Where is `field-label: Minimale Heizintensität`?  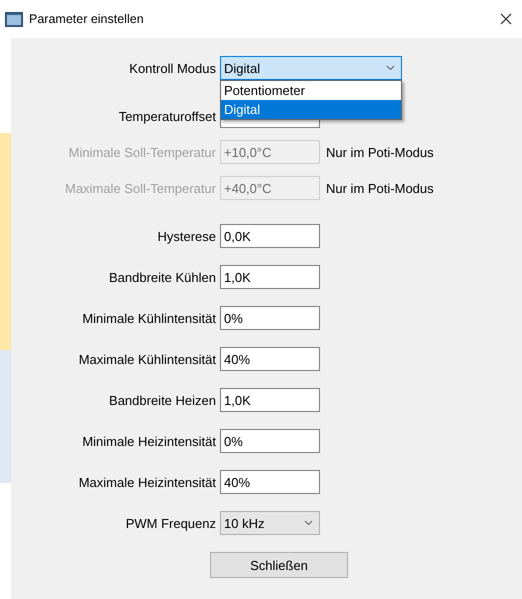 field-label: Minimale Heizintensität is located at coordinates (149, 441).